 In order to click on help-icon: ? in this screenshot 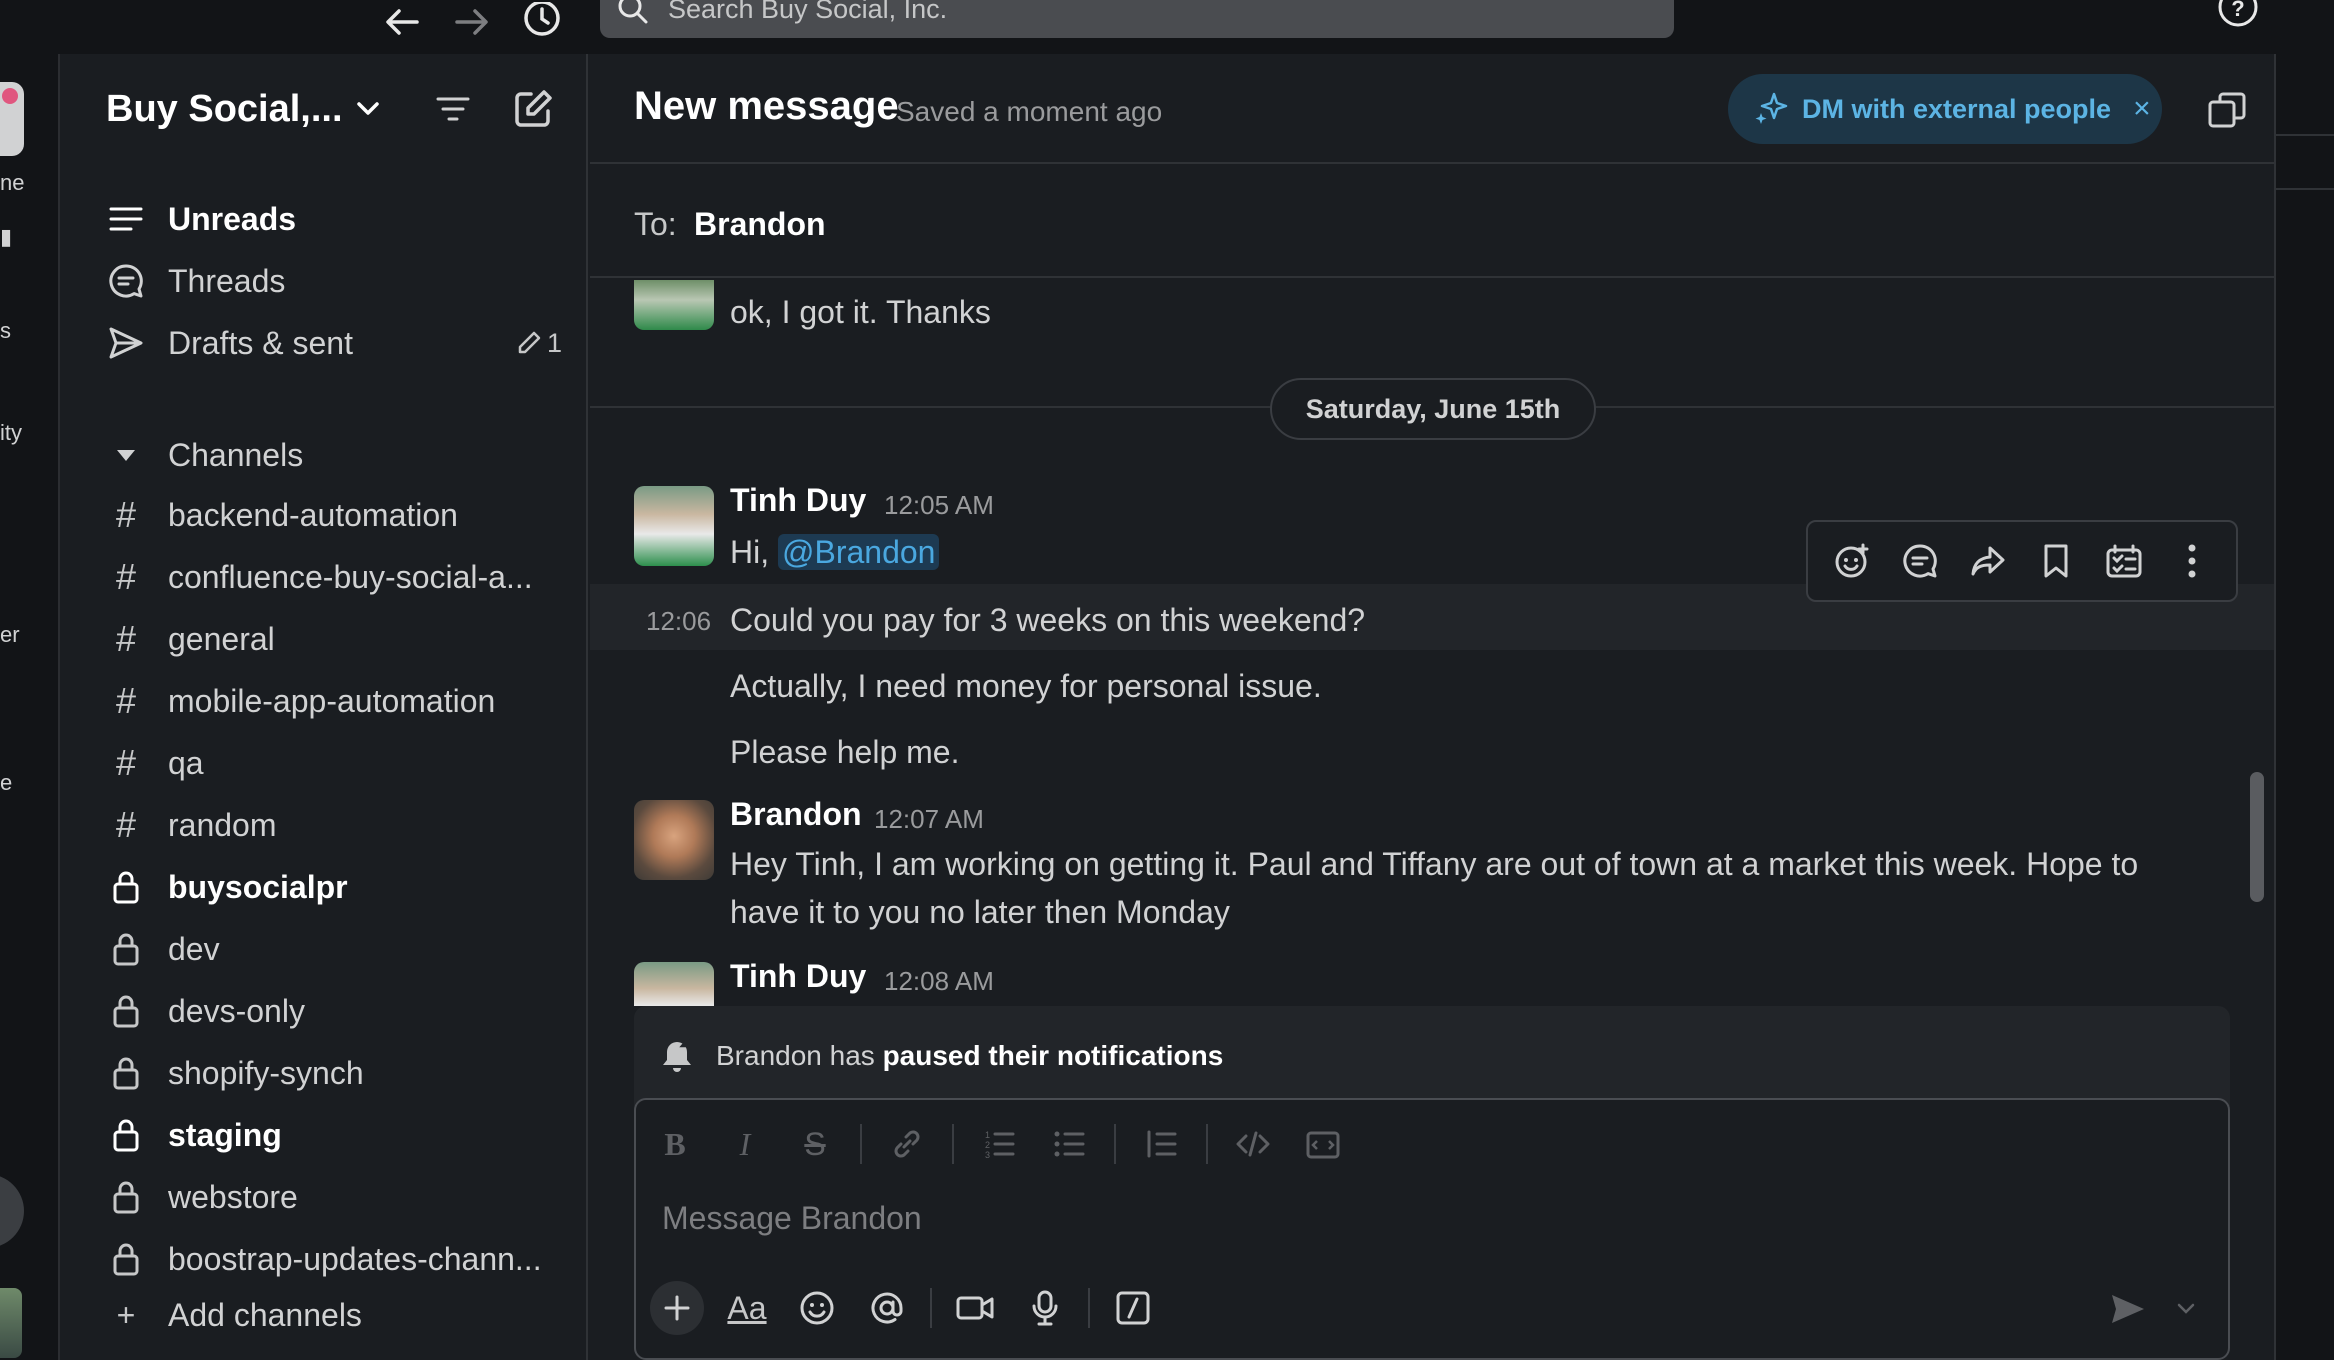, I will do `click(2238, 14)`.